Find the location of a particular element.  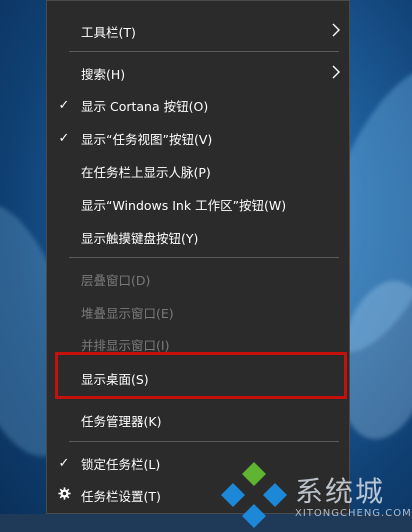

menu-item-label: 工具栏(T) is located at coordinates (108, 32).